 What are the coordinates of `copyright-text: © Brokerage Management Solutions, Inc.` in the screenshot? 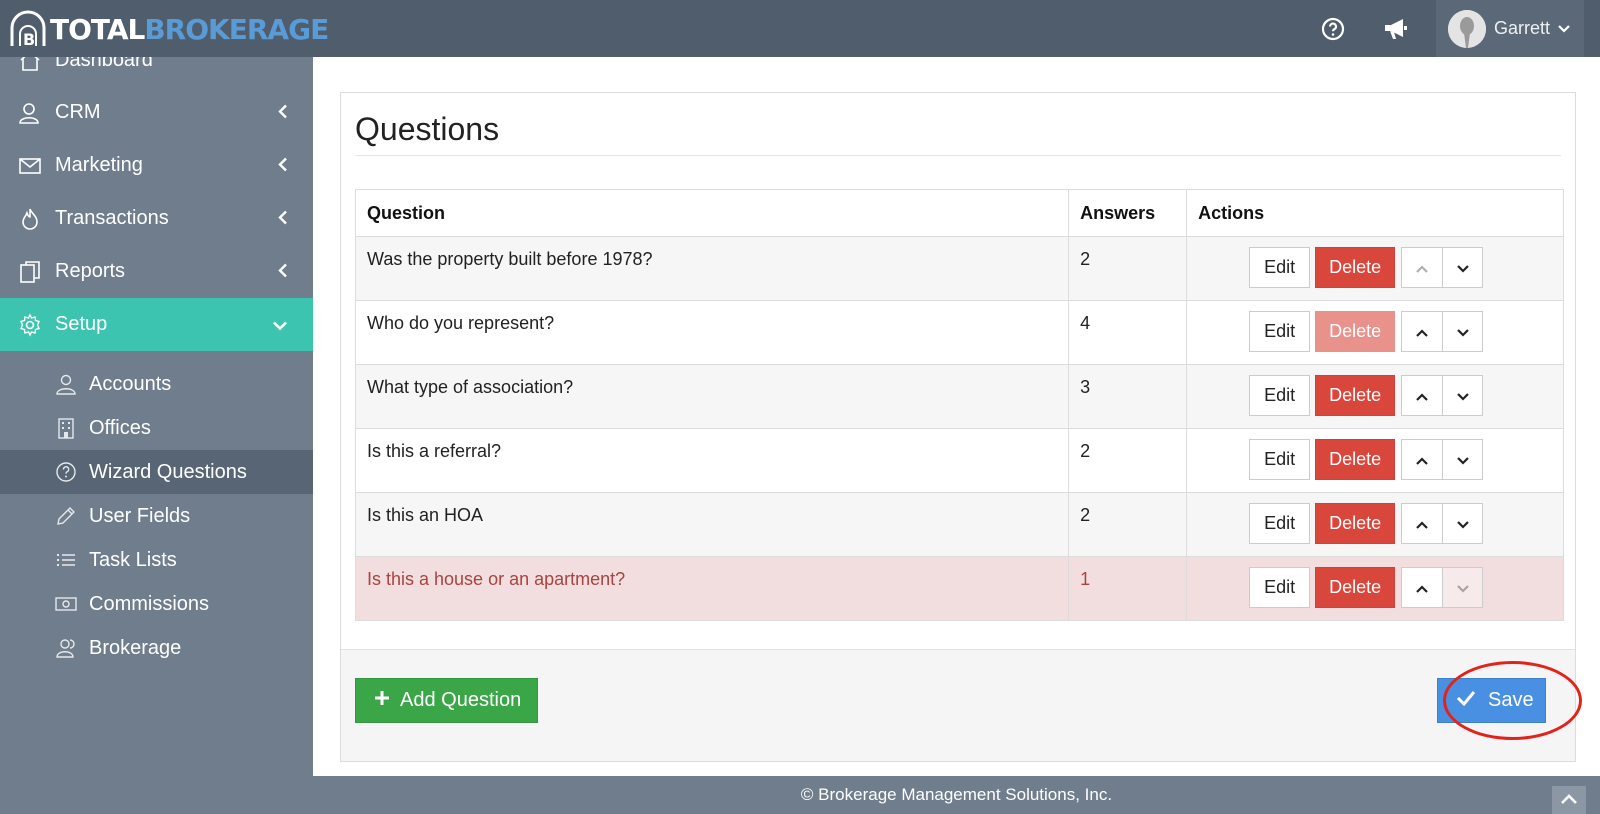 It's located at (956, 794).